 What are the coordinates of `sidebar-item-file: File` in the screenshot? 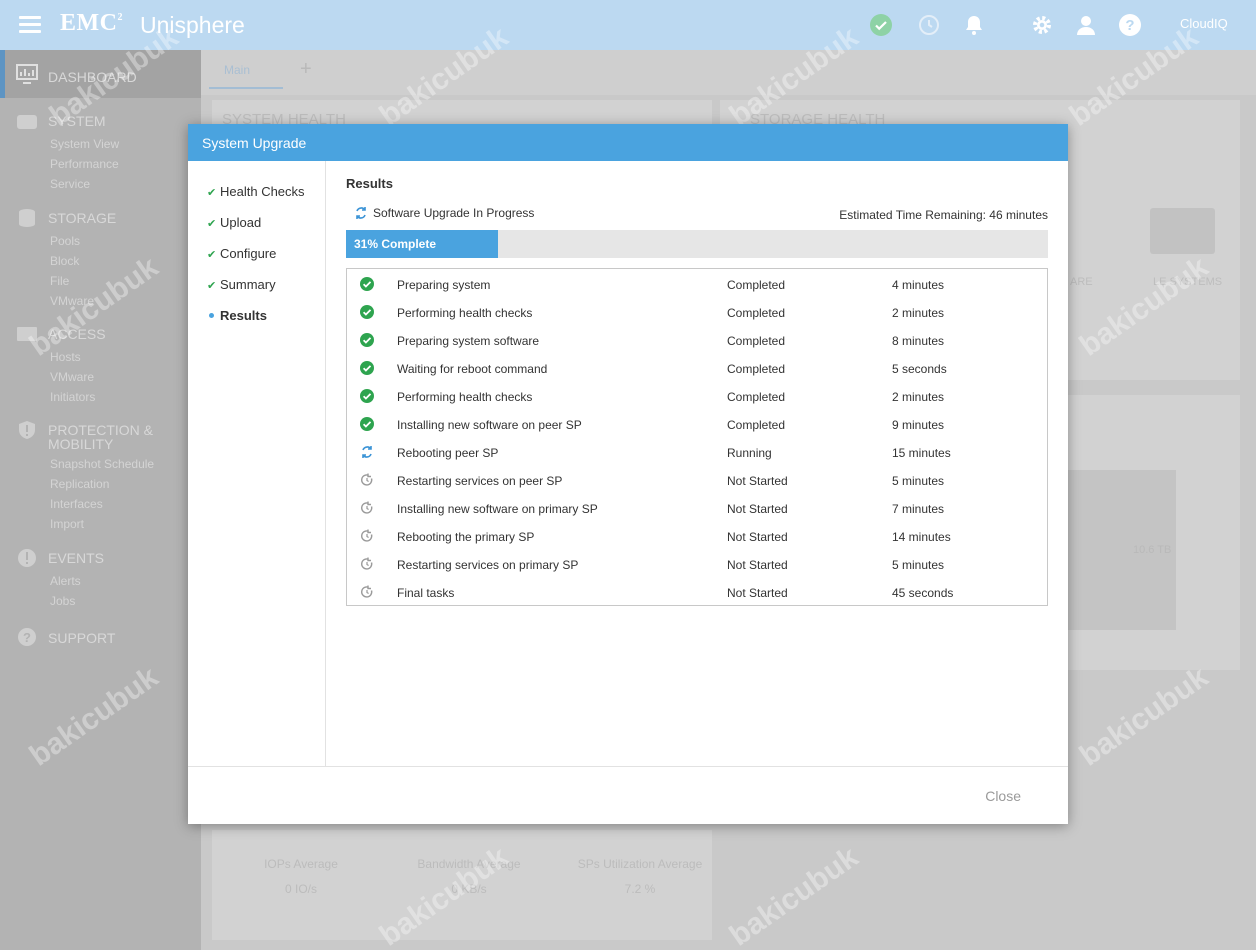 It's located at (59, 281).